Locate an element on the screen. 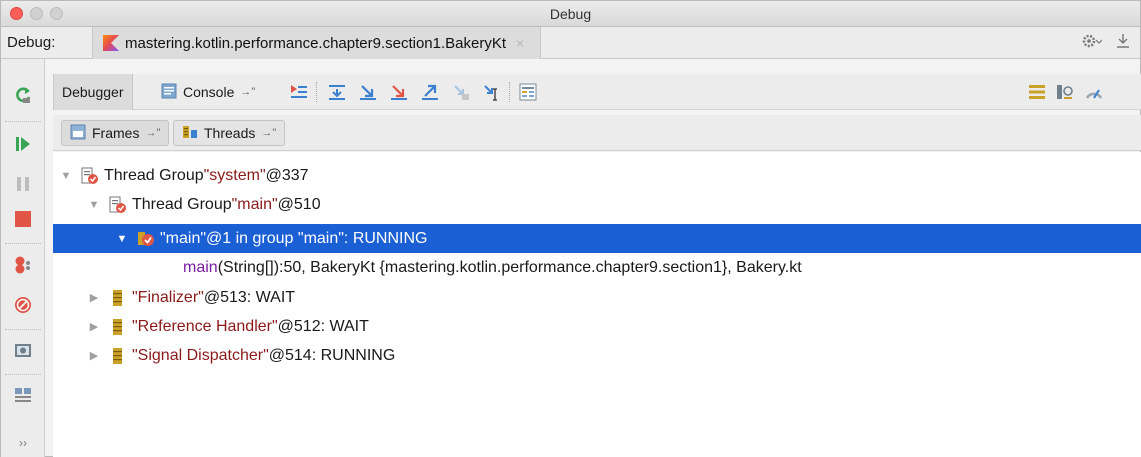 This screenshot has width=1141, height=457. title-bar: Debug is located at coordinates (570, 14).